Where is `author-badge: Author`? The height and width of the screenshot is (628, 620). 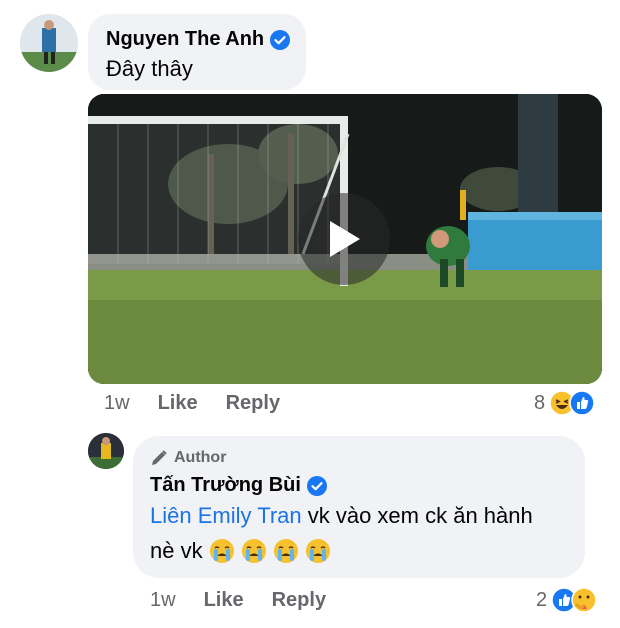
author-badge: Author is located at coordinates (188, 458).